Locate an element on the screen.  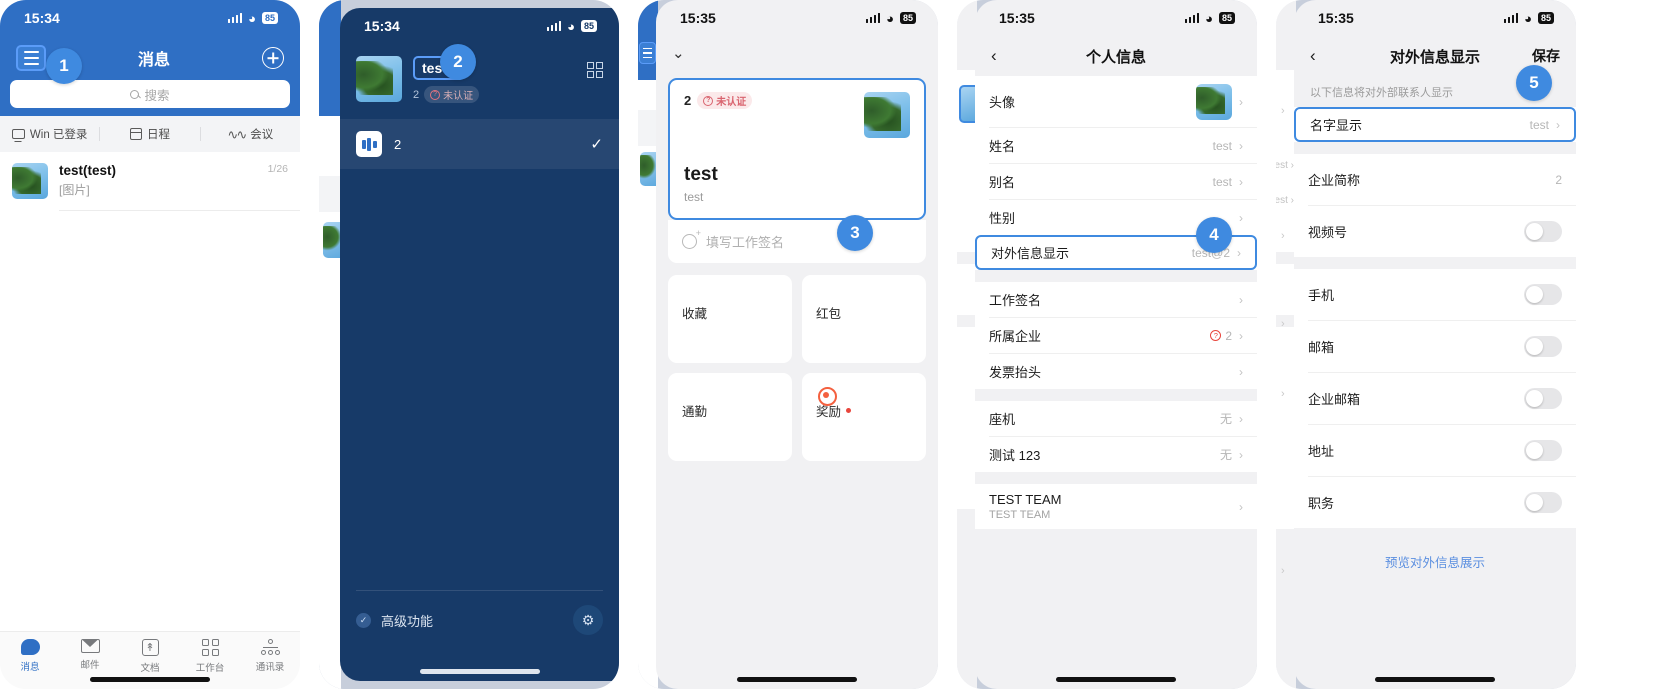
row-value: ? 2 is located at coordinates (1221, 336).